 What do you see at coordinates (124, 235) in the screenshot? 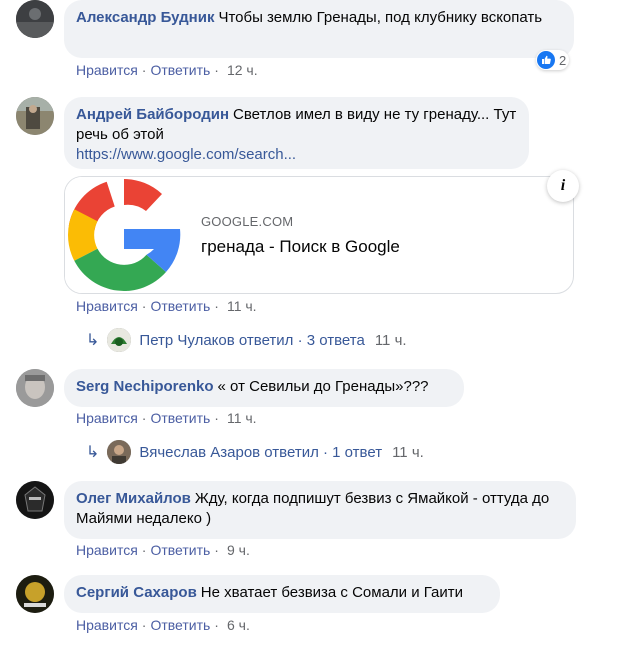
I see `google-logo` at bounding box center [124, 235].